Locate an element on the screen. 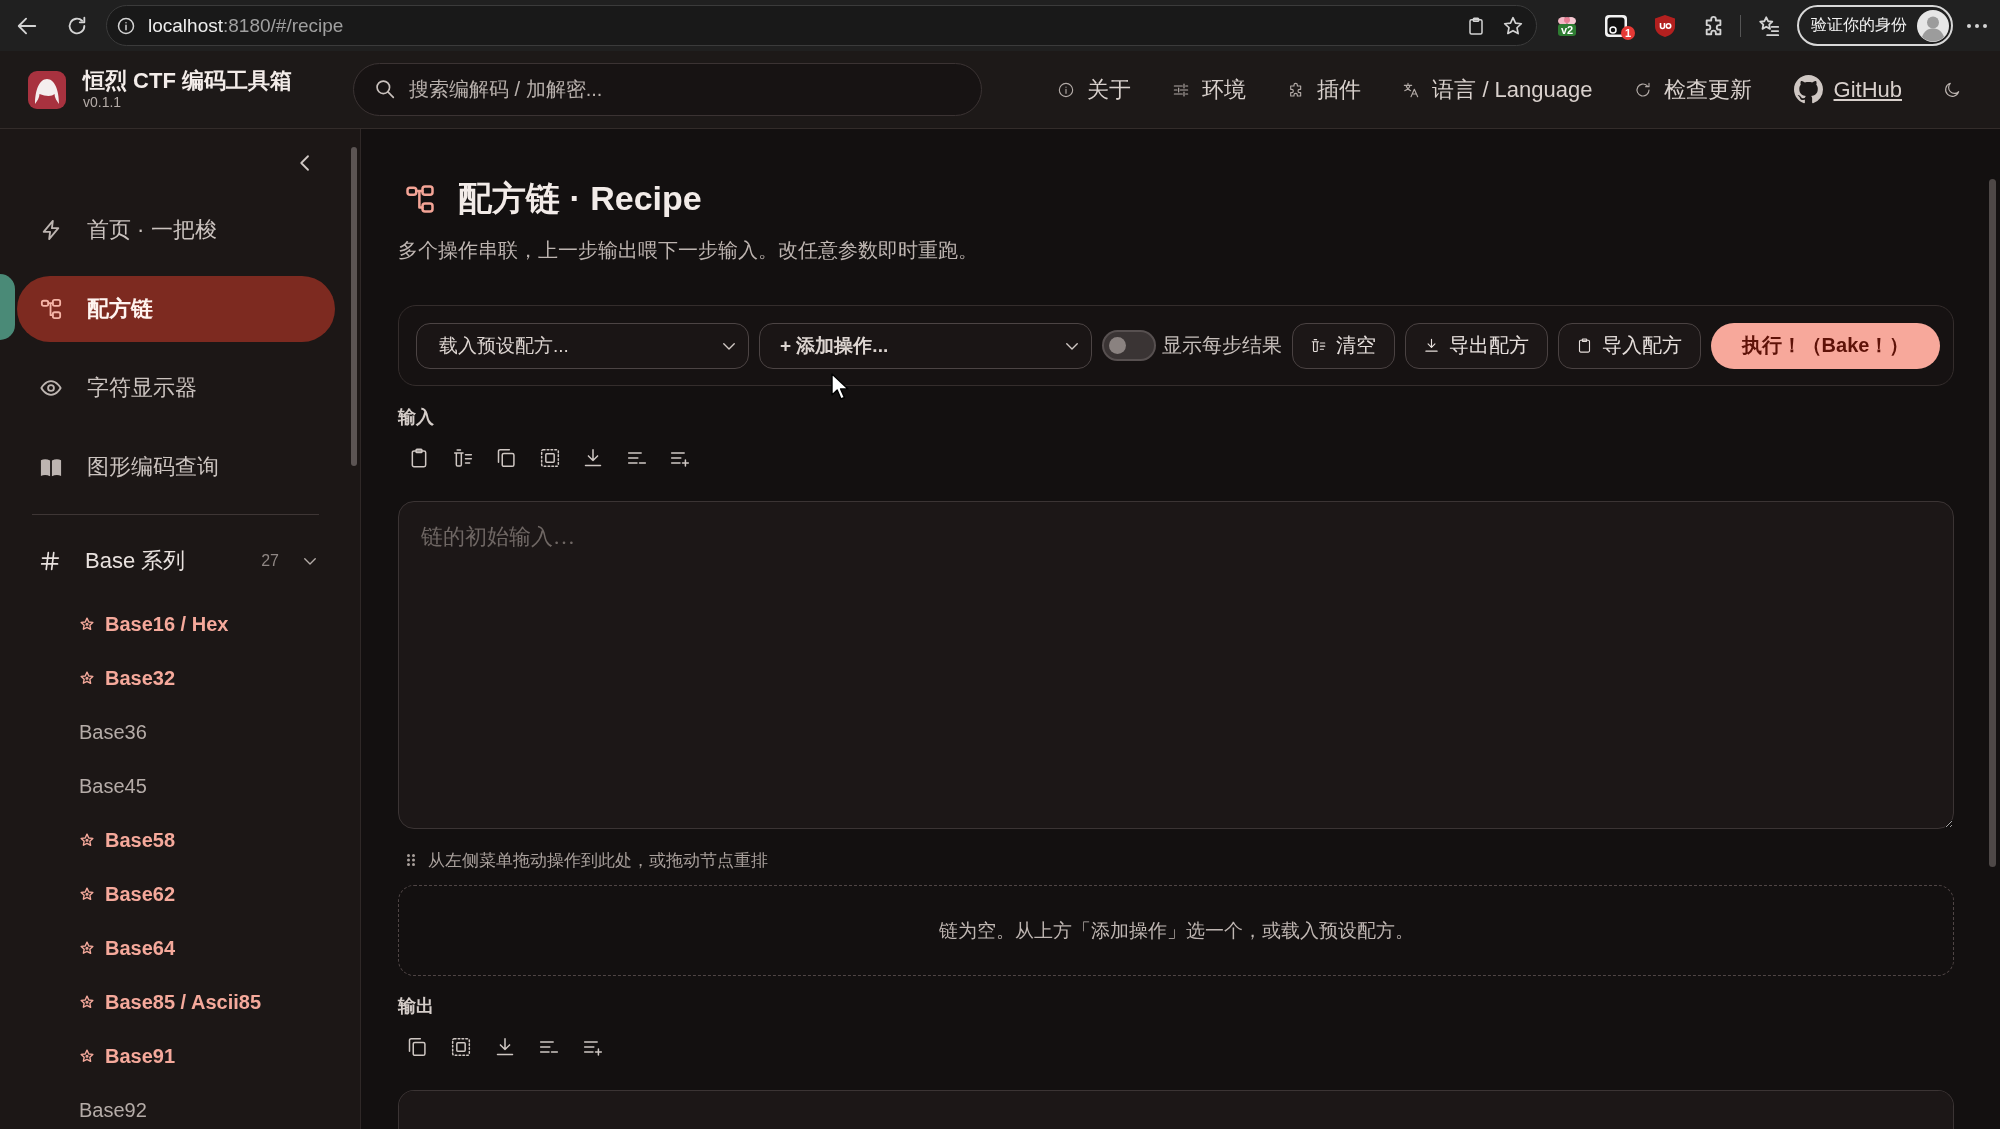 This screenshot has width=2000, height=1129. more-icon is located at coordinates (1977, 25).